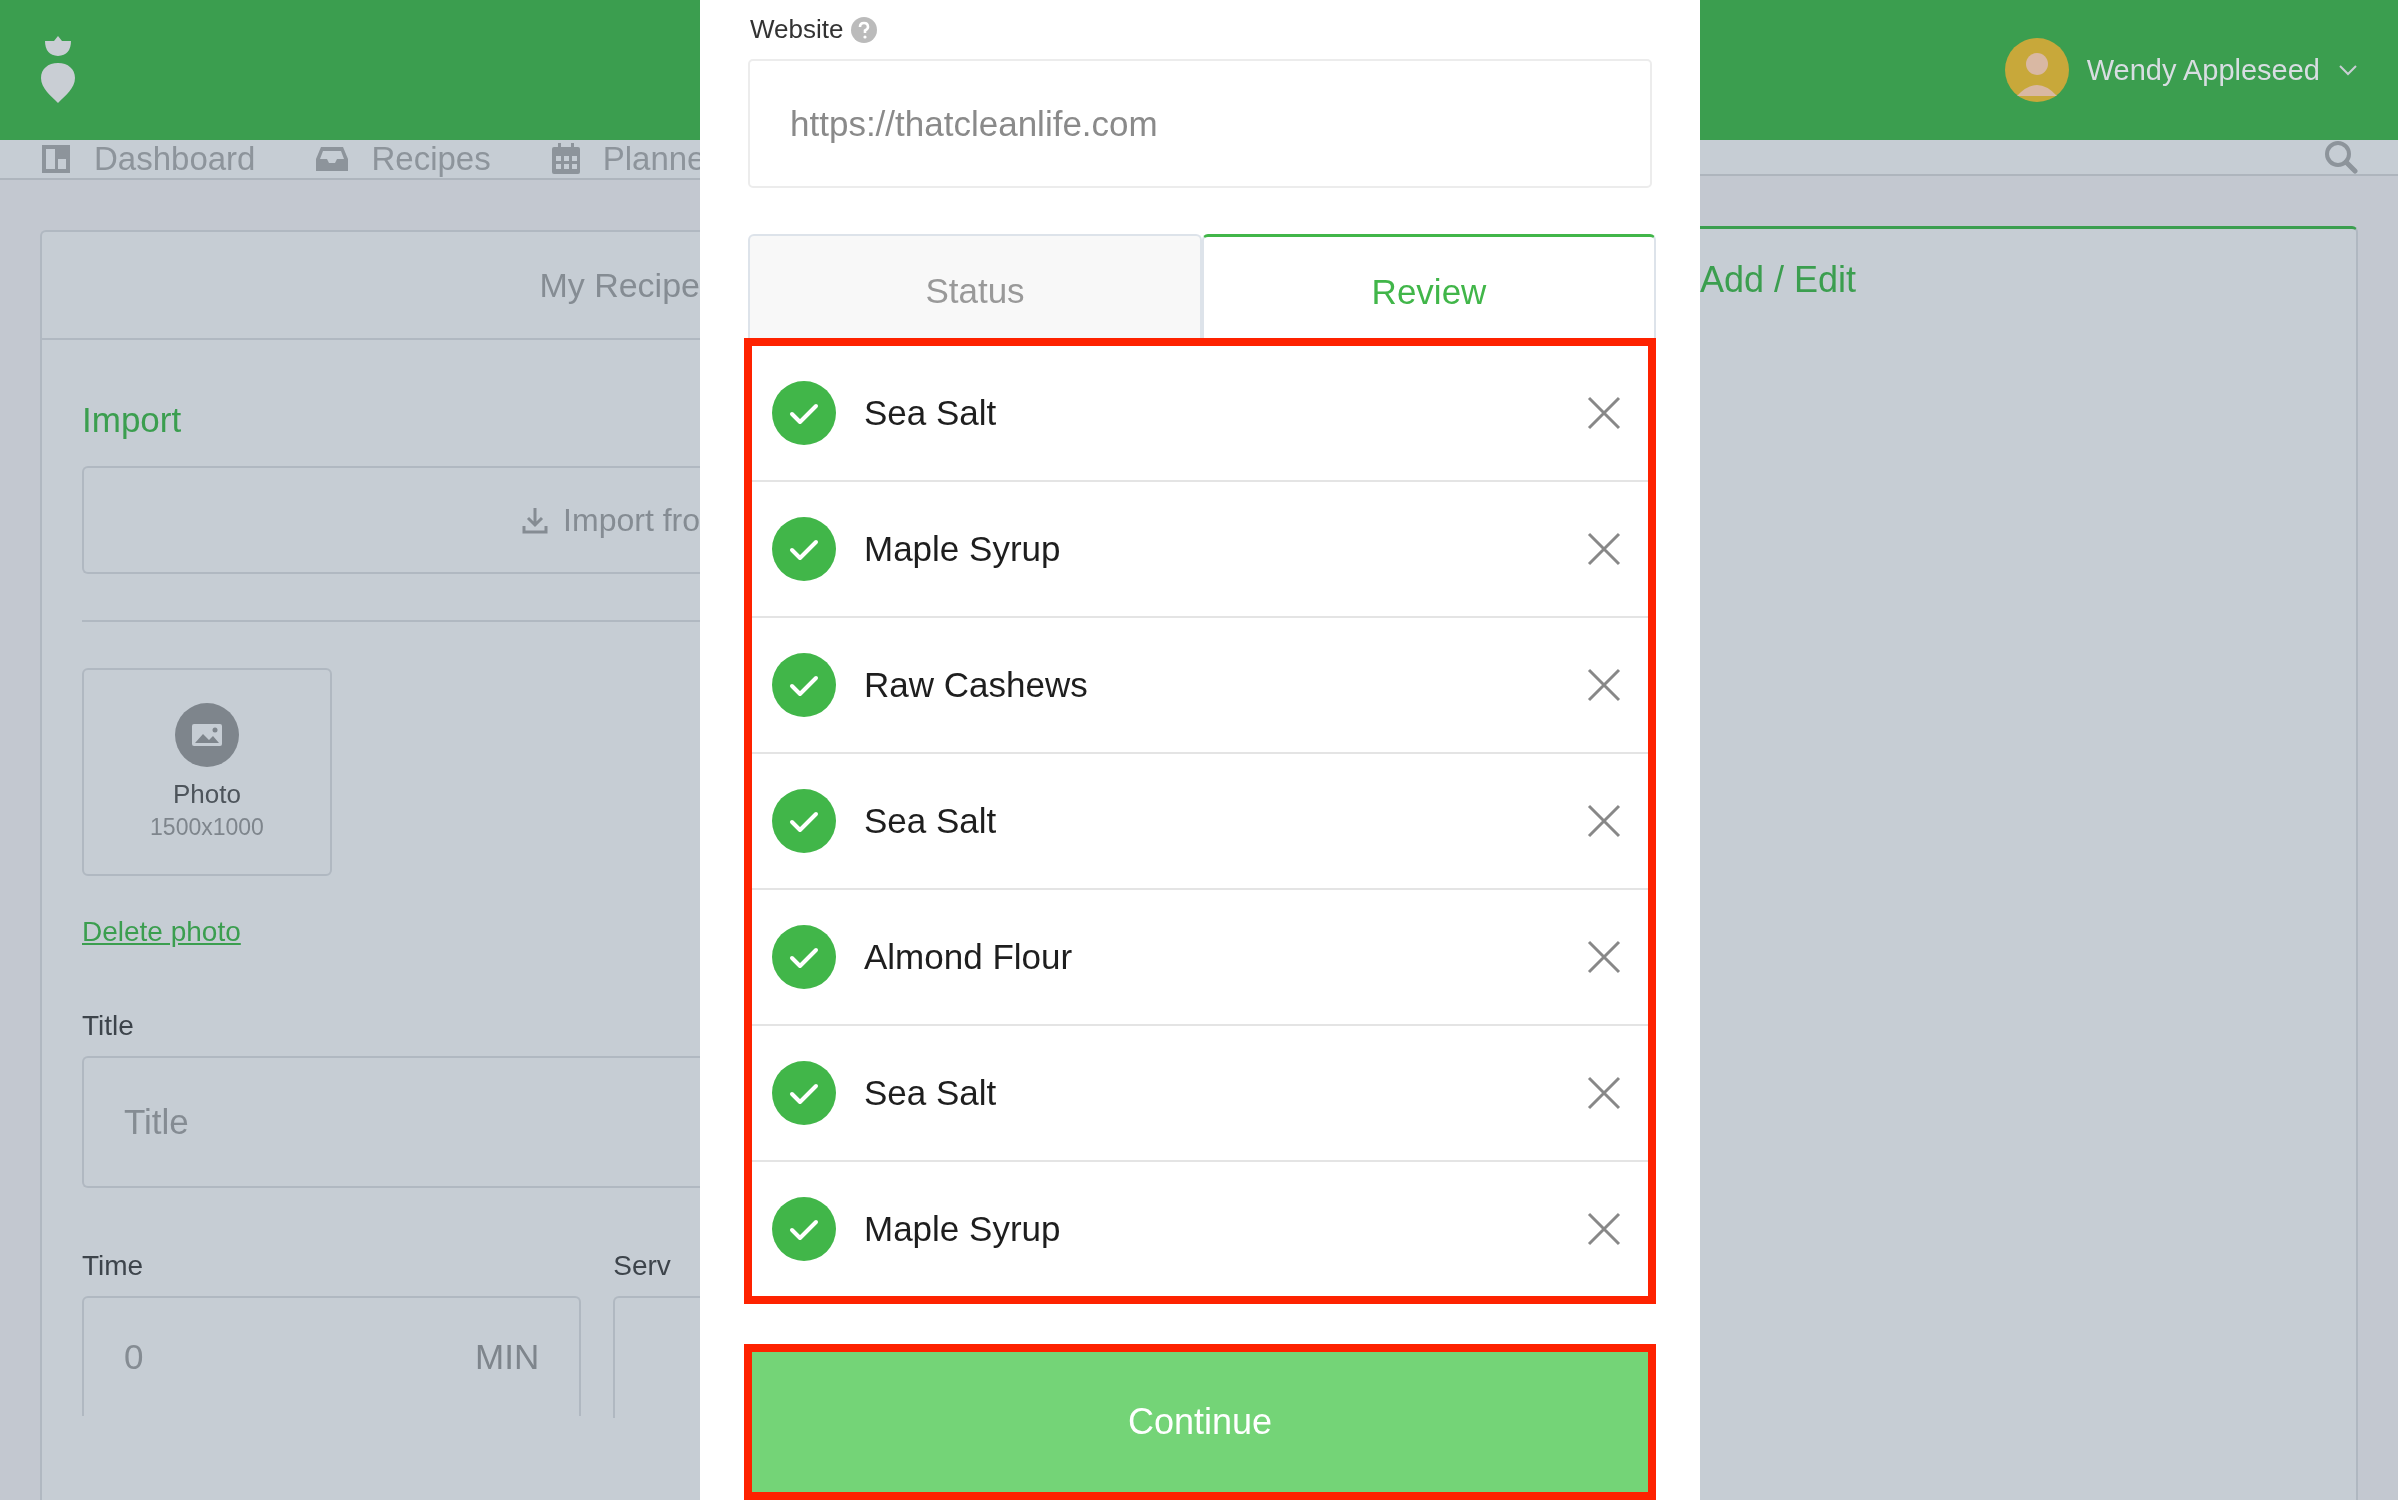  Describe the element at coordinates (1429, 286) in the screenshot. I see `tab: Review` at that location.